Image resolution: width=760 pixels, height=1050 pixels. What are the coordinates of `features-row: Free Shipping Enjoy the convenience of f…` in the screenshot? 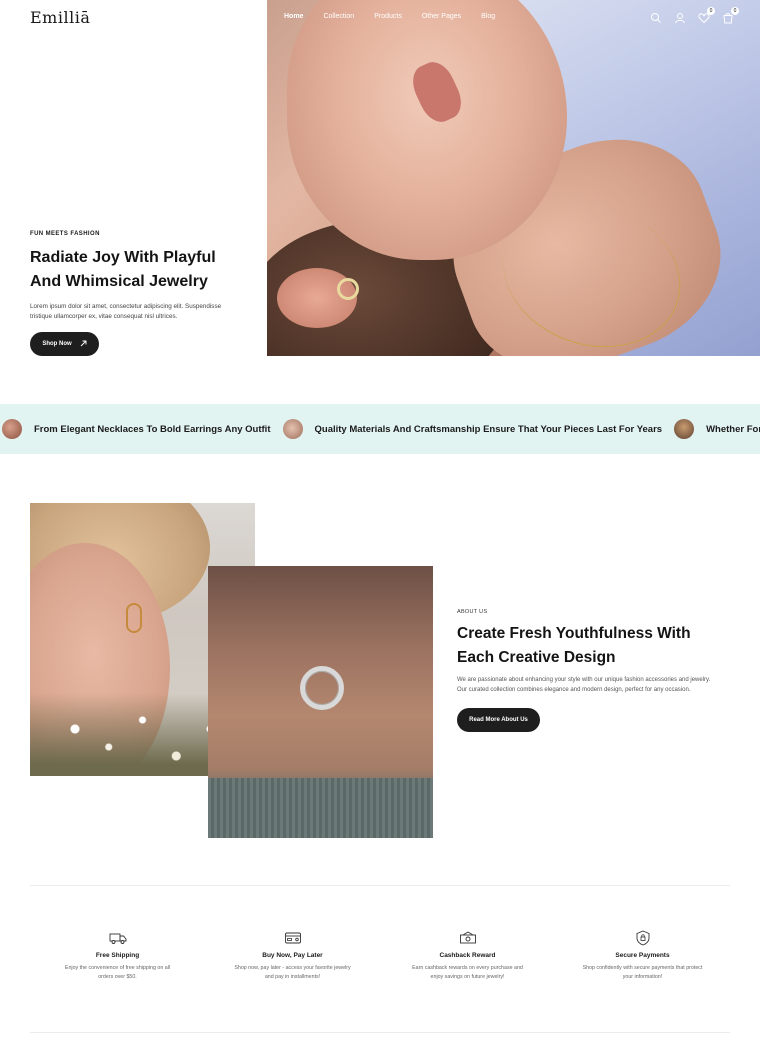 It's located at (380, 955).